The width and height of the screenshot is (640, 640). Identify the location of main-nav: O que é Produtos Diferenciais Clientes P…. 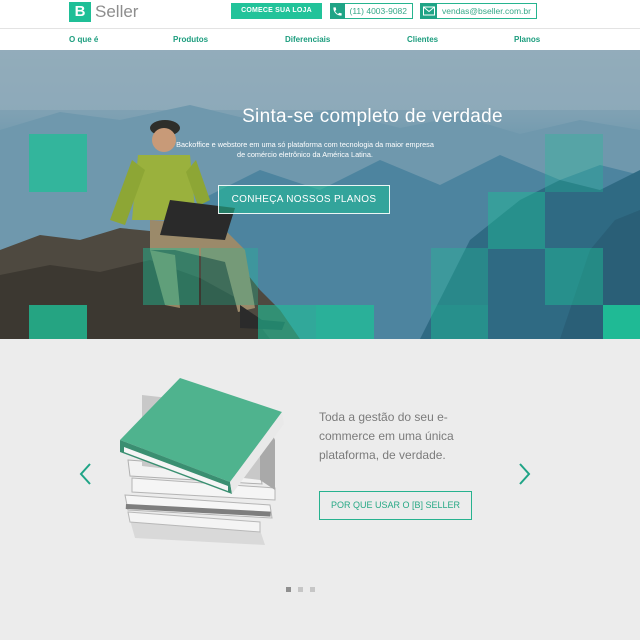
(320, 39).